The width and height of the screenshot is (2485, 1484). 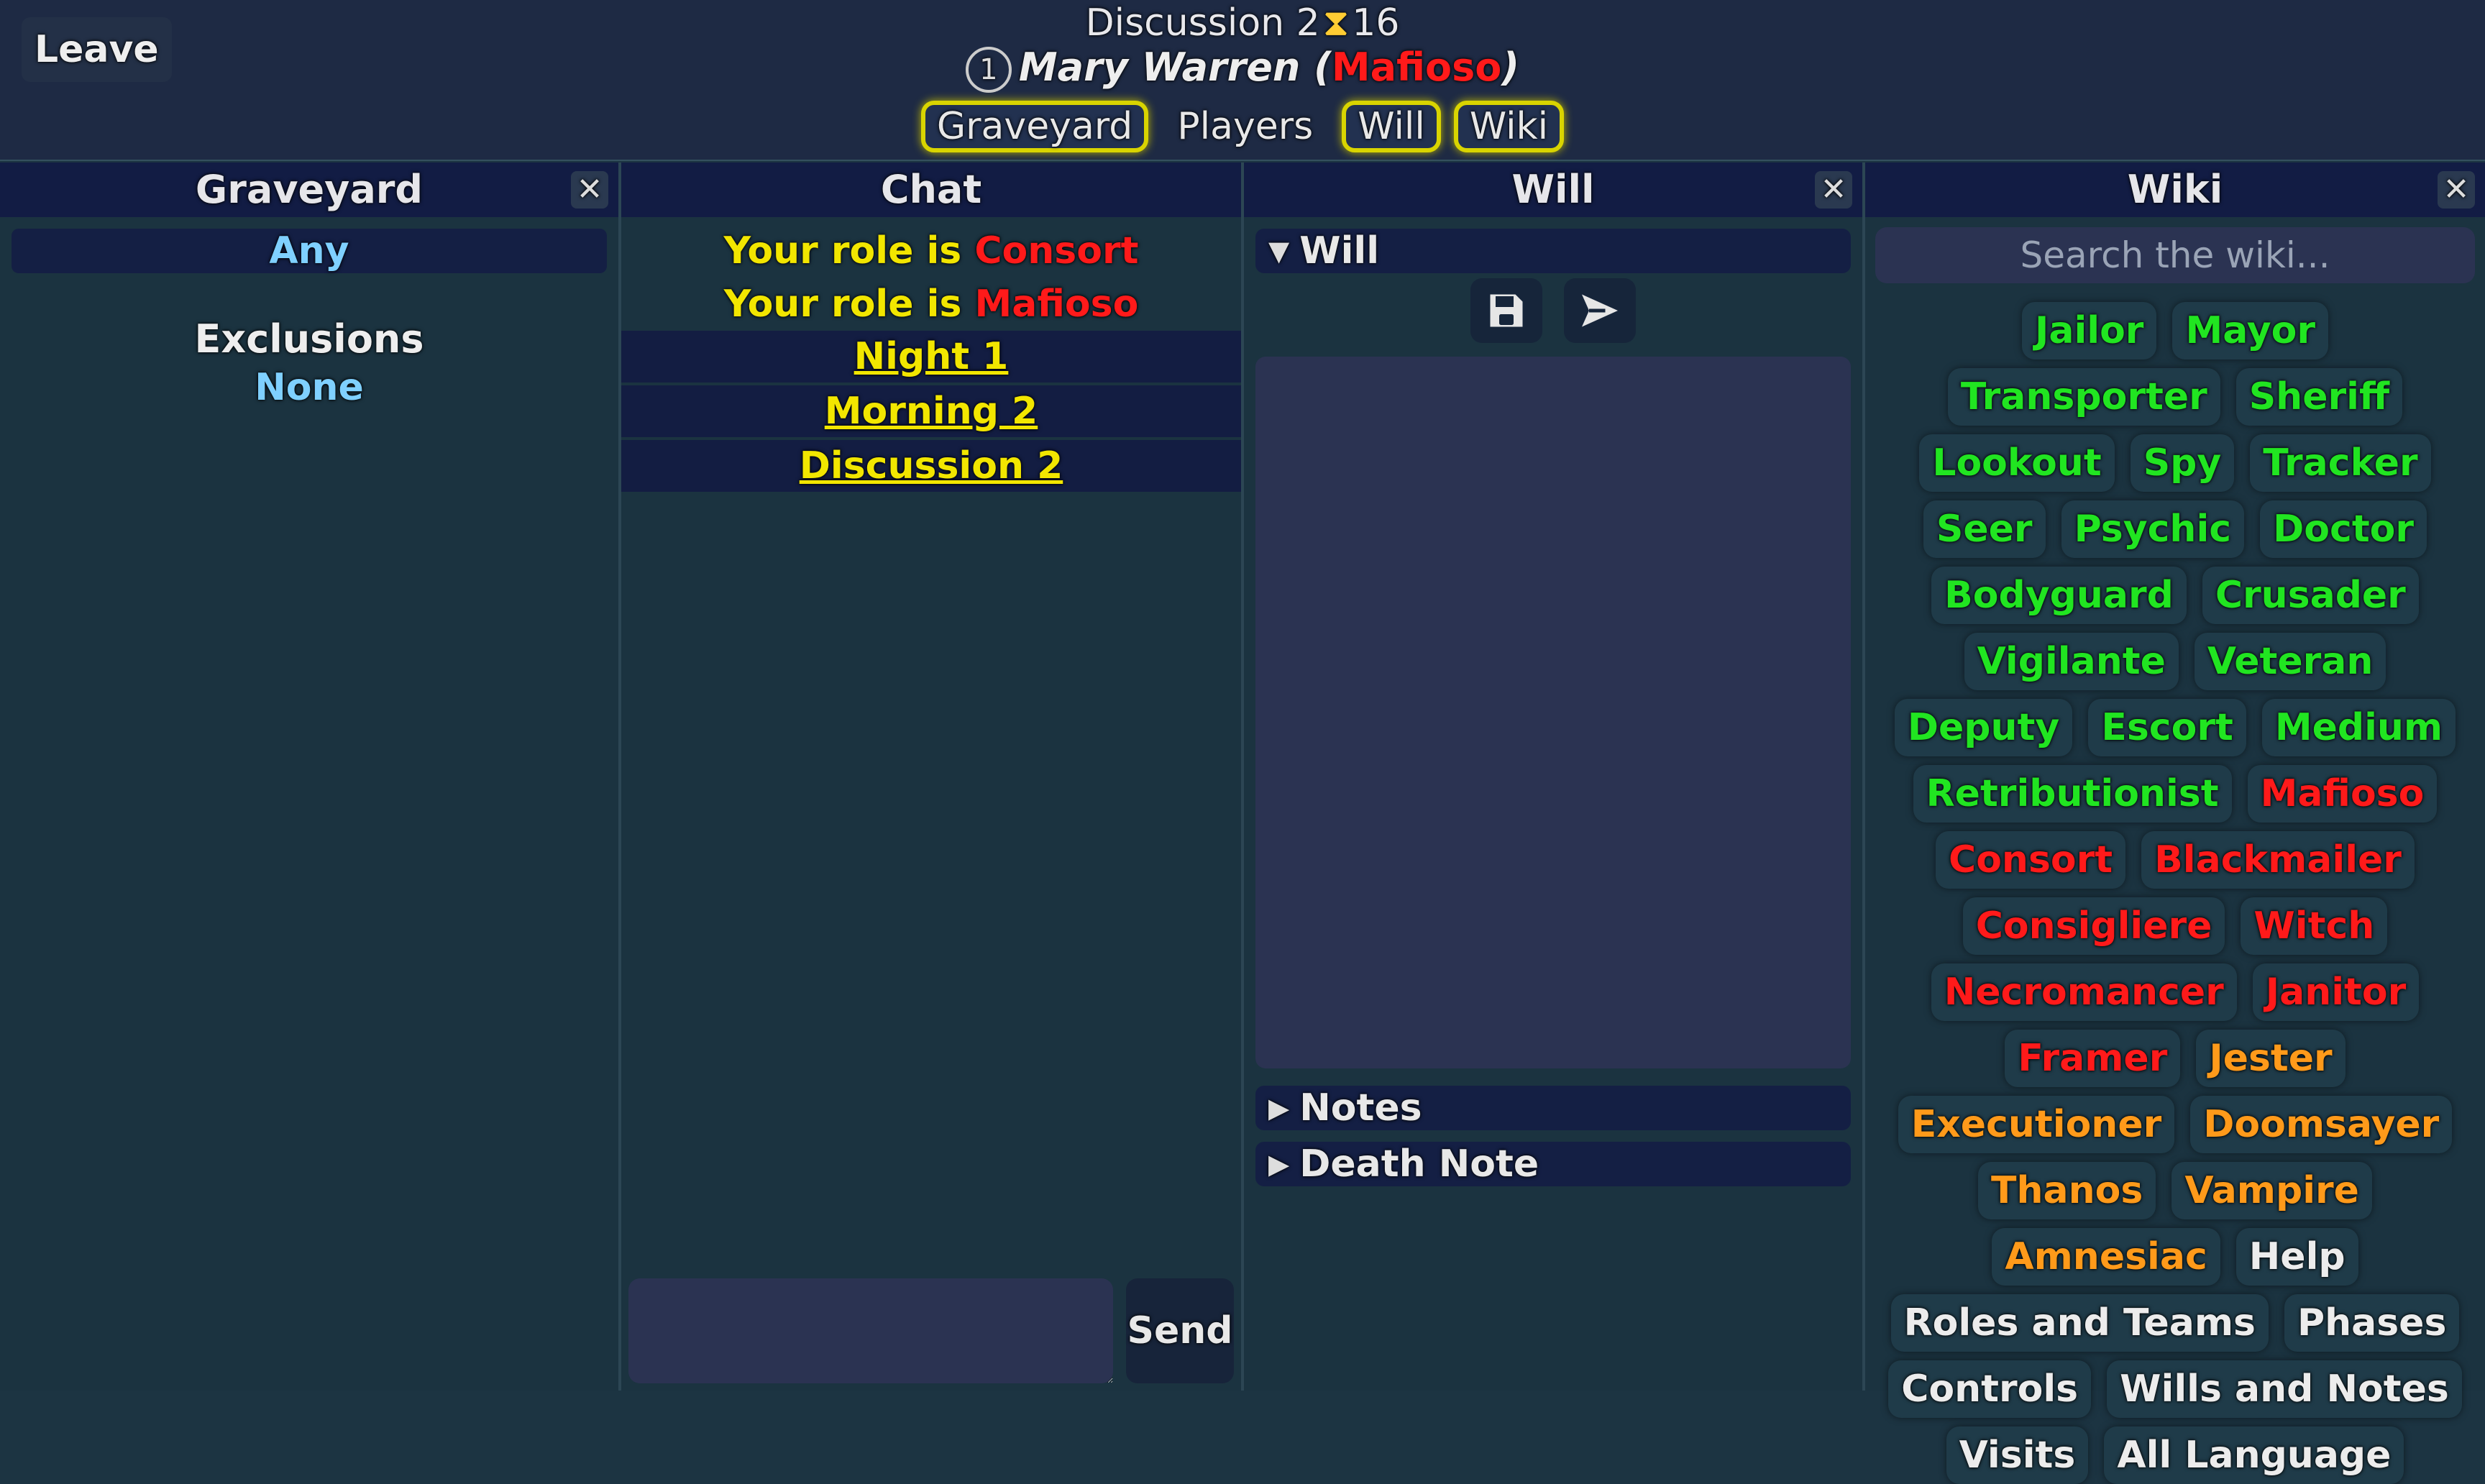 I want to click on triangle-down-icon: ▼, so click(x=1279, y=251).